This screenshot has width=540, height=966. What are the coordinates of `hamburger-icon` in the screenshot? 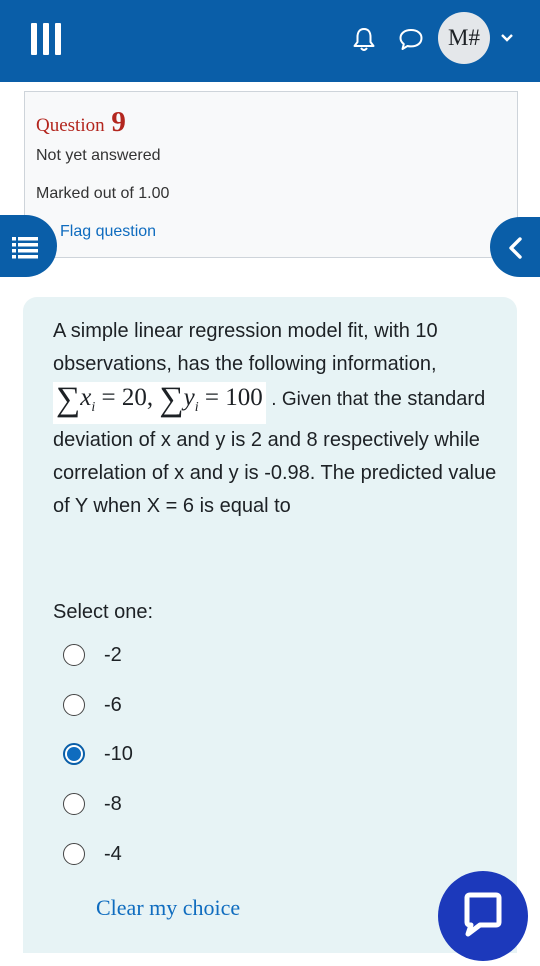 It's located at (46, 39).